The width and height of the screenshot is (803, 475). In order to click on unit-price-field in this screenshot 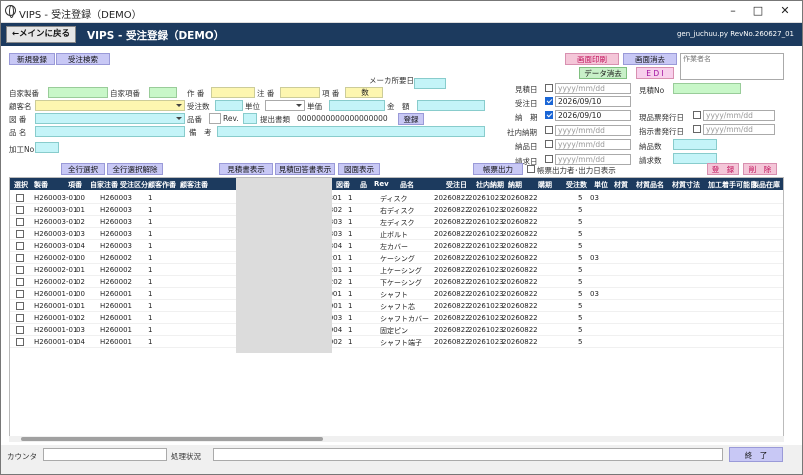, I will do `click(357, 105)`.